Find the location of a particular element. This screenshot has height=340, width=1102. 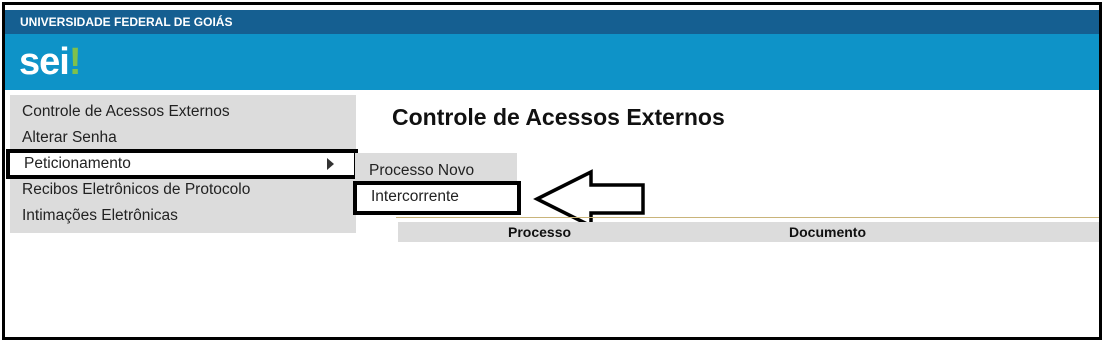

table-header: Processo Documento is located at coordinates (748, 232).